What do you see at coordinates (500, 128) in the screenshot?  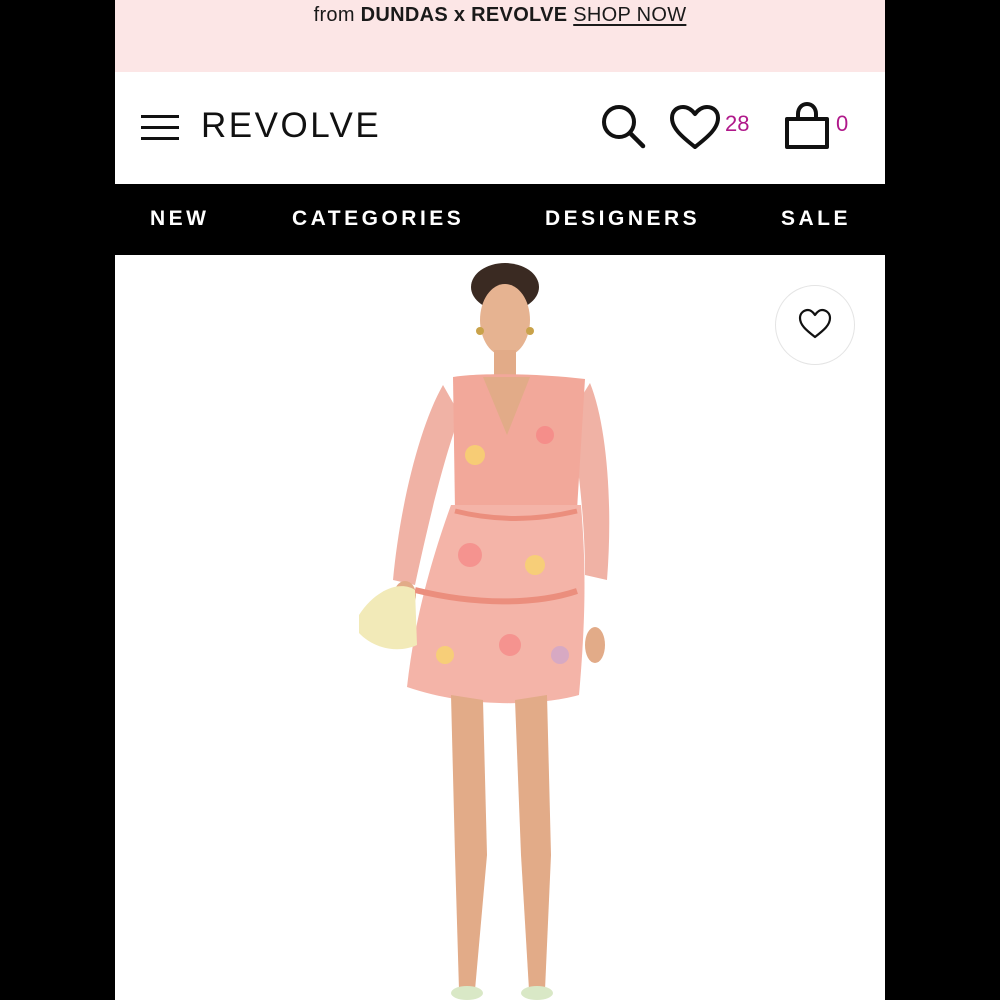 I see `site-header: REVOLVE 28 0` at bounding box center [500, 128].